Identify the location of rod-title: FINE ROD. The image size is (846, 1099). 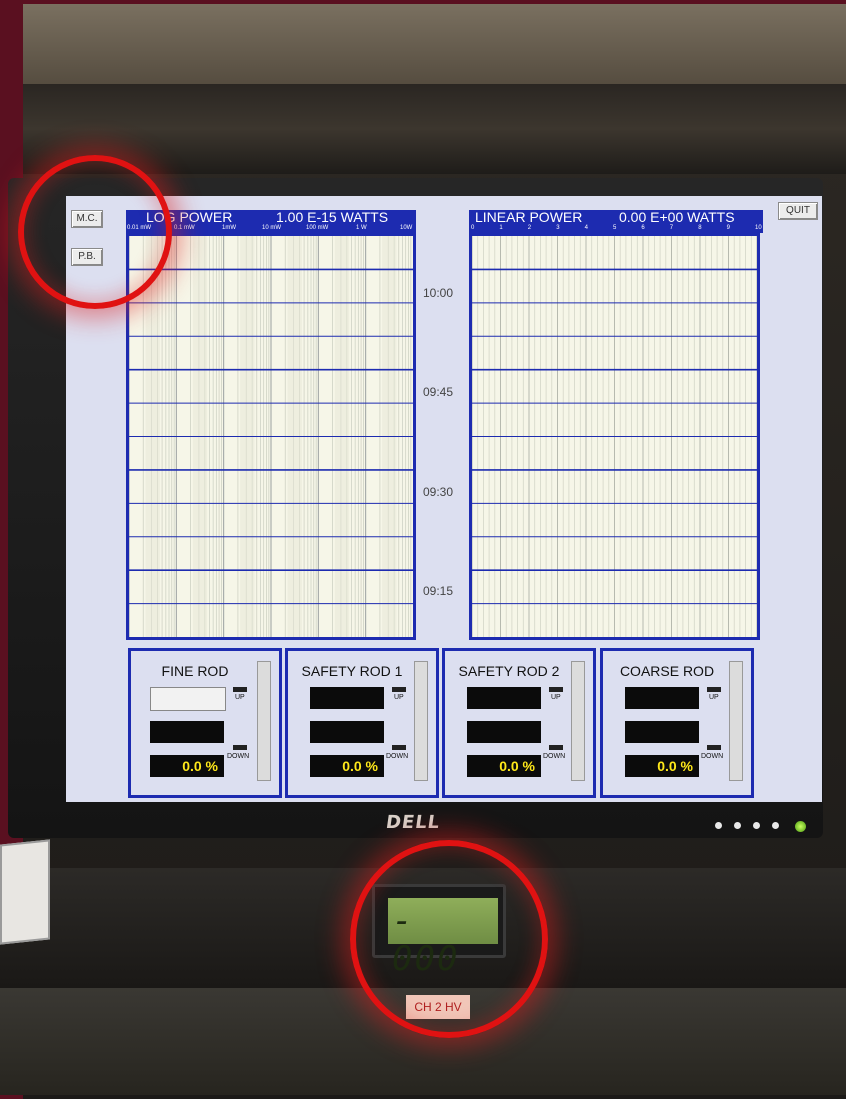
(195, 671).